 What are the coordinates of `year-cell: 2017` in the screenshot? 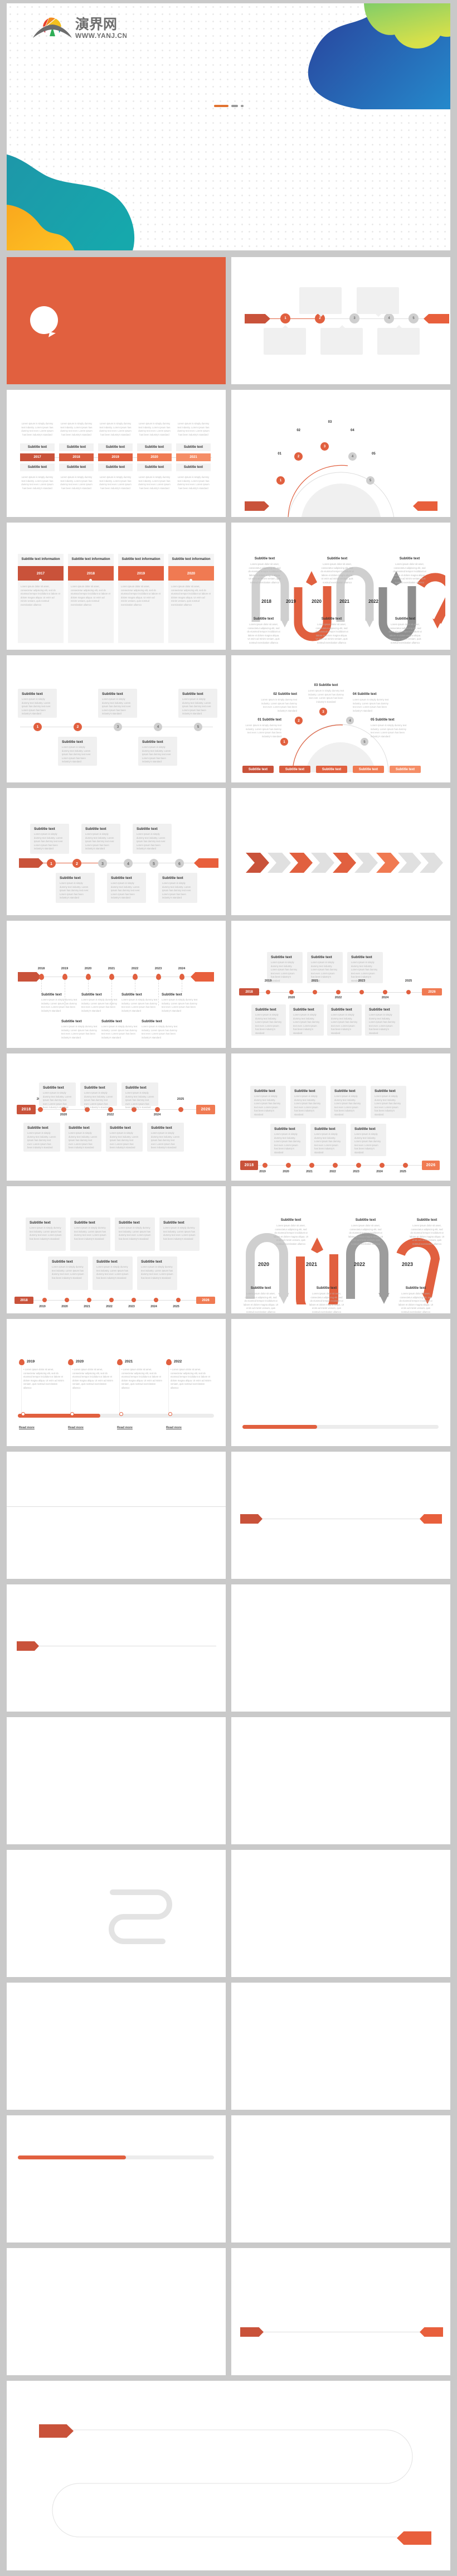 It's located at (38, 457).